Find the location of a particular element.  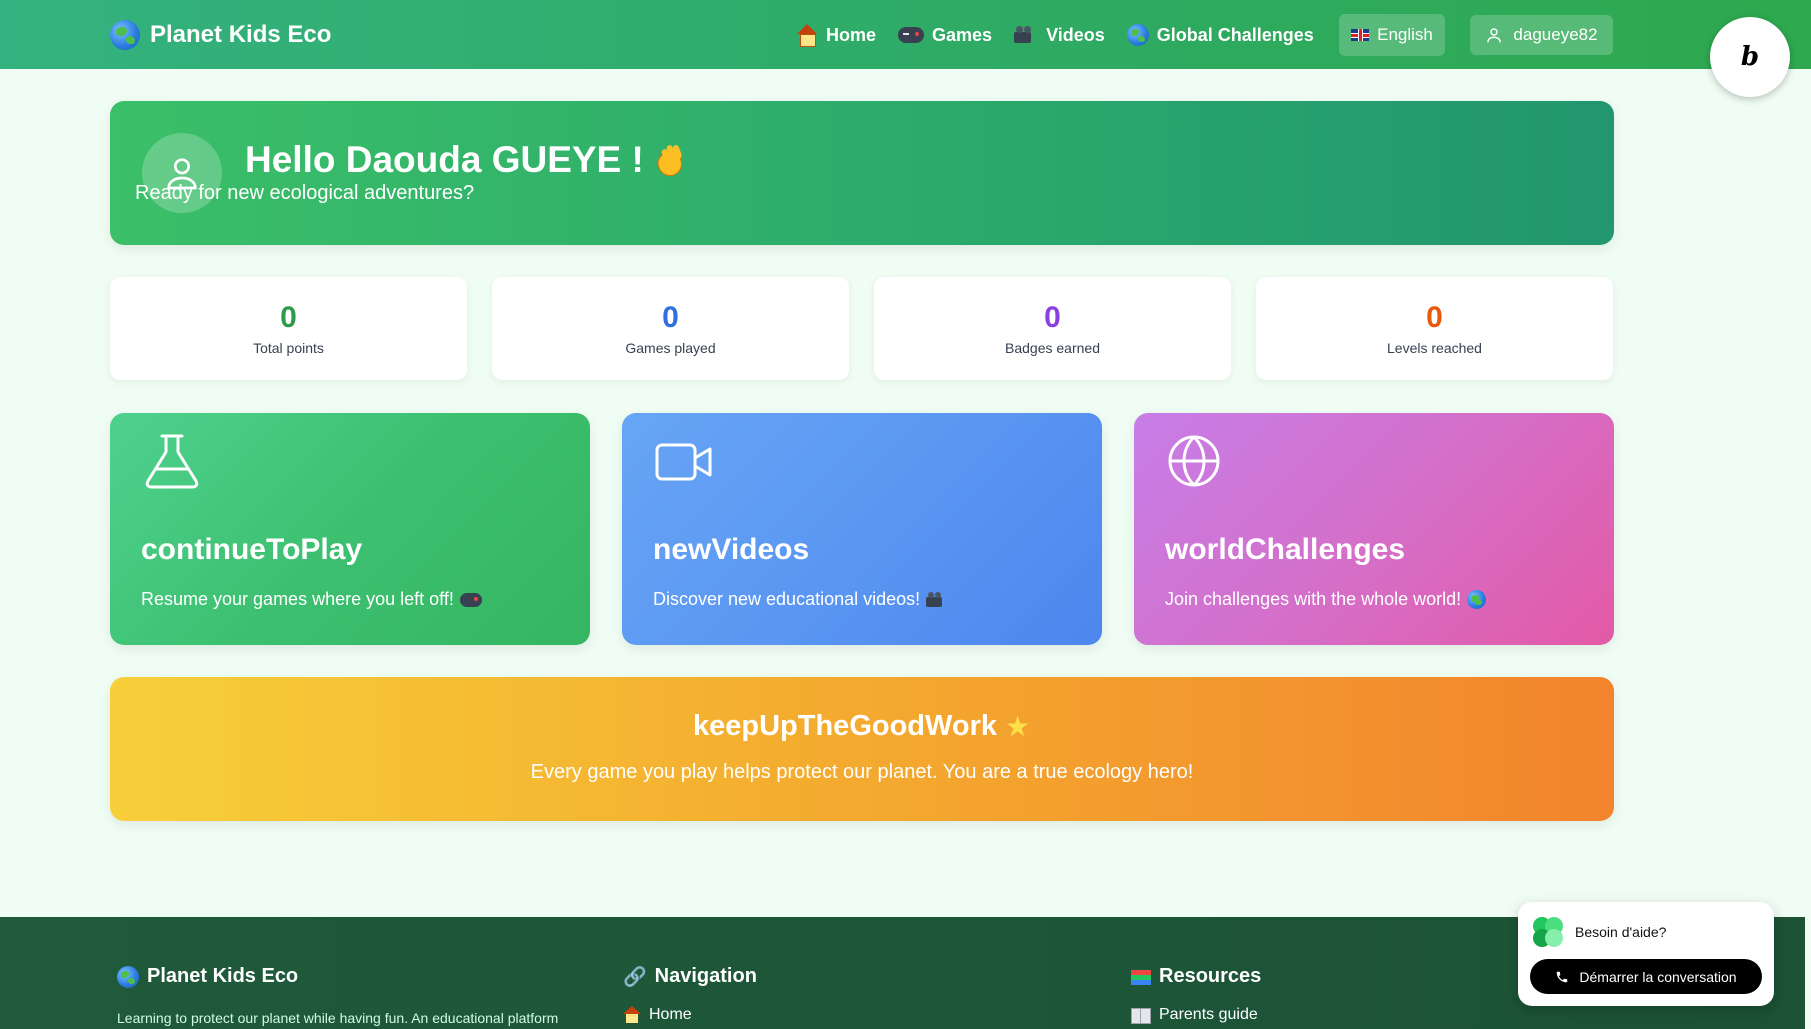

language-label: English is located at coordinates (1405, 34).